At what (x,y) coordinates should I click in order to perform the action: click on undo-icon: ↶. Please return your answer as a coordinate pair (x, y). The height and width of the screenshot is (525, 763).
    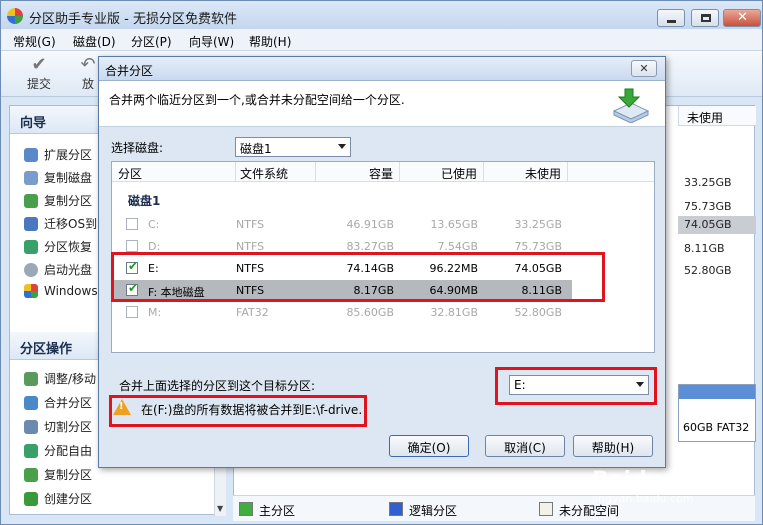
    Looking at the image, I should click on (88, 64).